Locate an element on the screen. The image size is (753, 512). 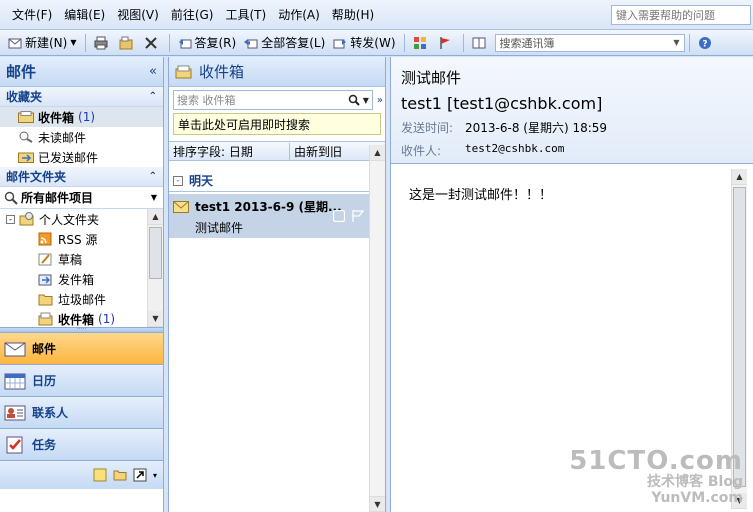
move-to-folder-button is located at coordinates (127, 43).